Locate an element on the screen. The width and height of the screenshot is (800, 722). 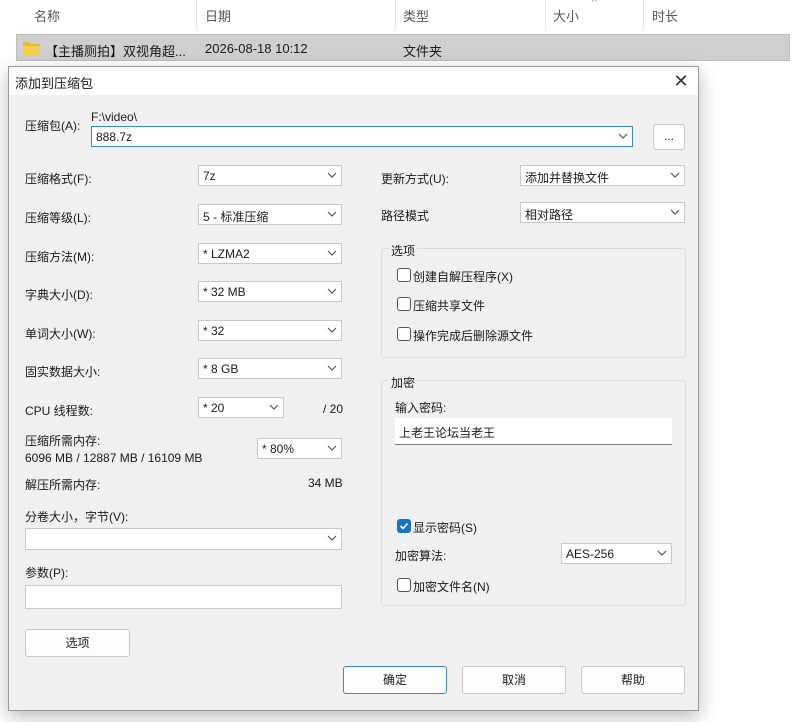
threads-label: CPU 线程数: is located at coordinates (59, 411).